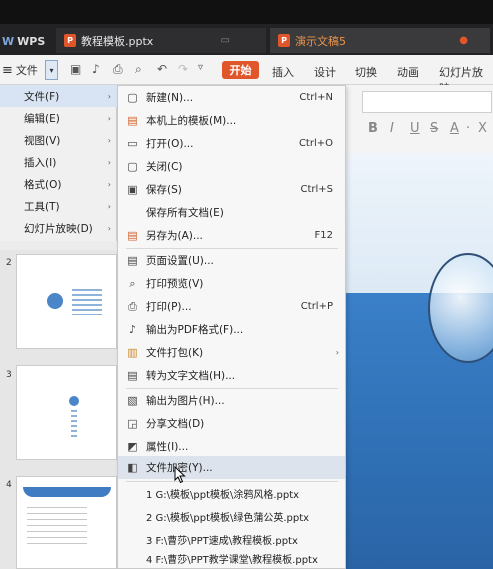 The height and width of the screenshot is (569, 493). I want to click on menu-new: ▢ 新建(N)... Ctrl+N, so click(231, 97).